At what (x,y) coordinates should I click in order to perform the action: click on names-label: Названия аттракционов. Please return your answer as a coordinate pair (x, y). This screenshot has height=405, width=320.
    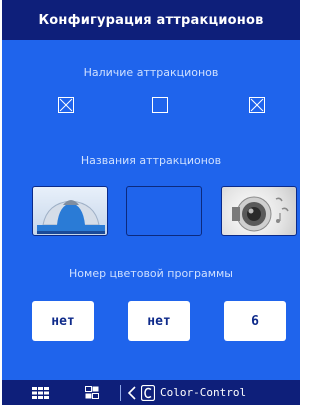
    Looking at the image, I should click on (151, 160).